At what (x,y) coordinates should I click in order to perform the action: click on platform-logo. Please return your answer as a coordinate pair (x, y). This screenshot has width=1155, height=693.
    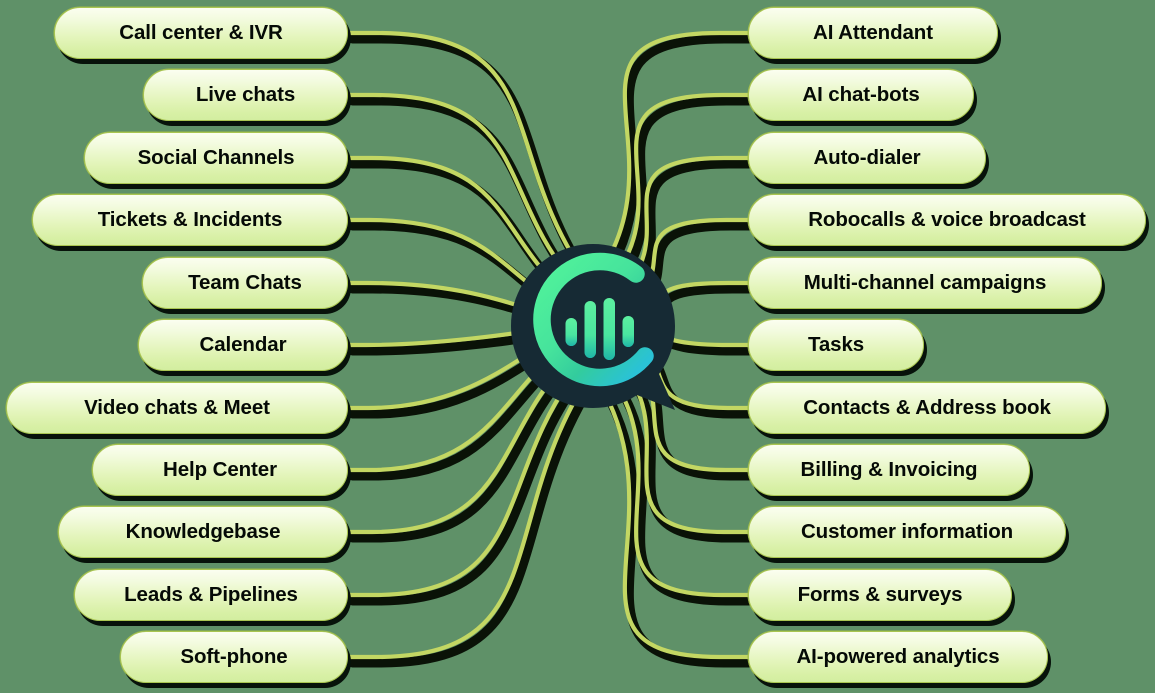
    Looking at the image, I should click on (593, 328).